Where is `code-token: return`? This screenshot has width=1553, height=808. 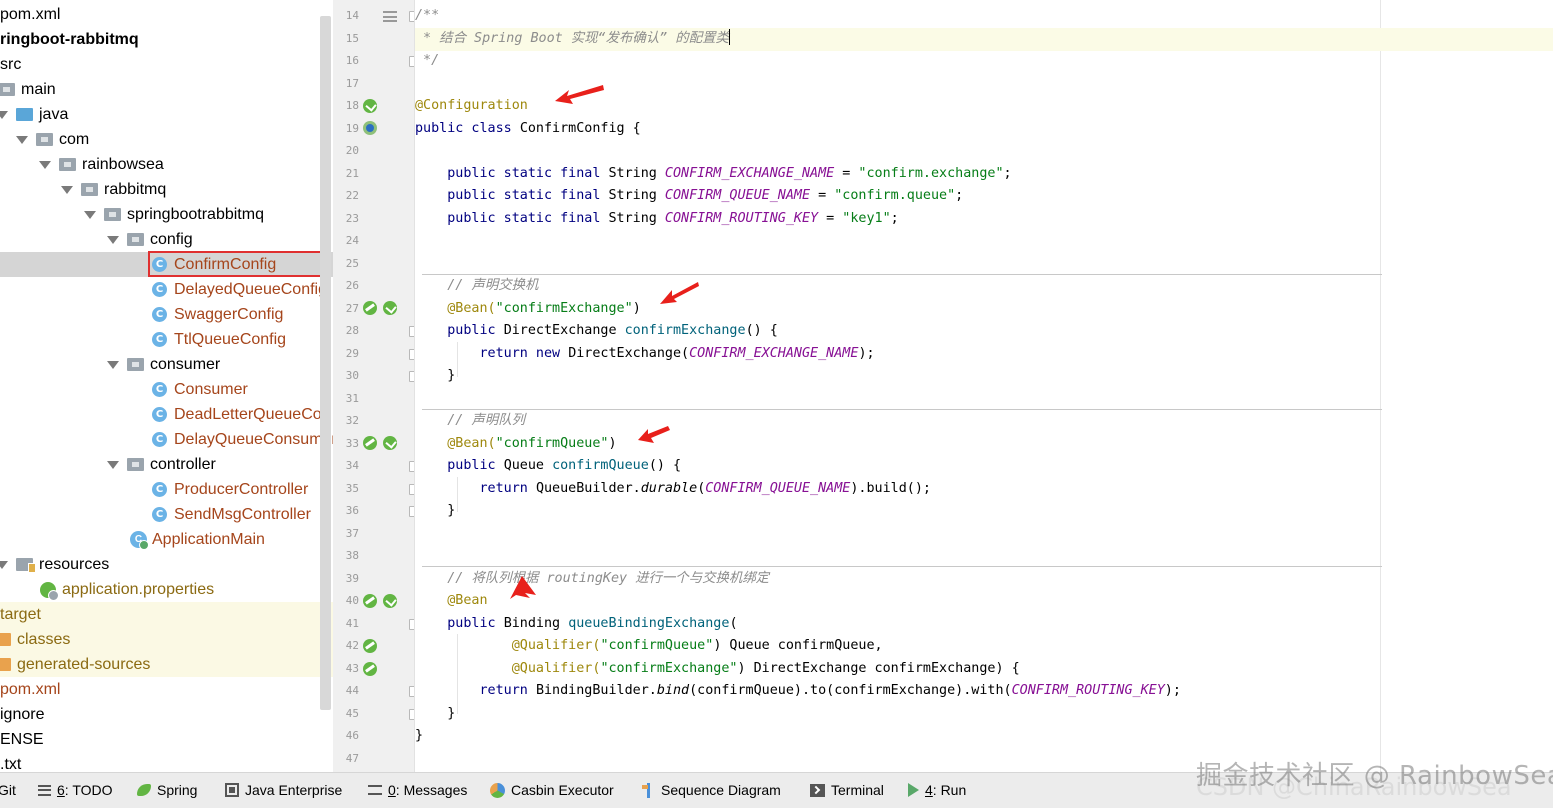 code-token: return is located at coordinates (475, 690).